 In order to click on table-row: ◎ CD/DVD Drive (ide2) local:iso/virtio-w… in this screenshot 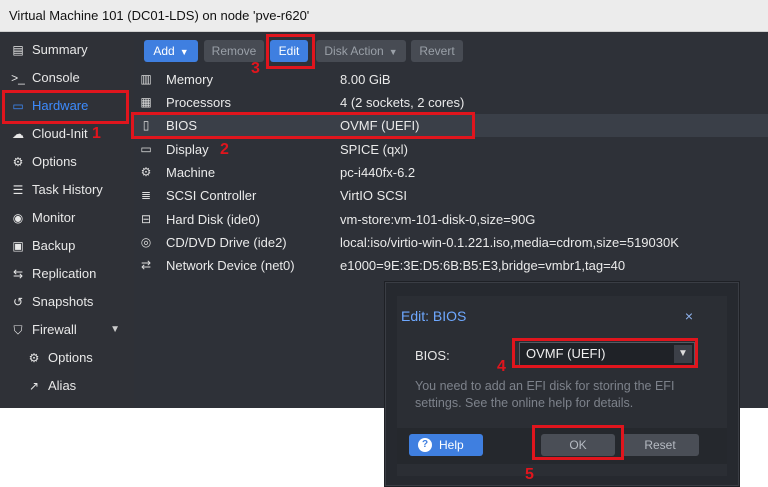, I will do `click(451, 242)`.